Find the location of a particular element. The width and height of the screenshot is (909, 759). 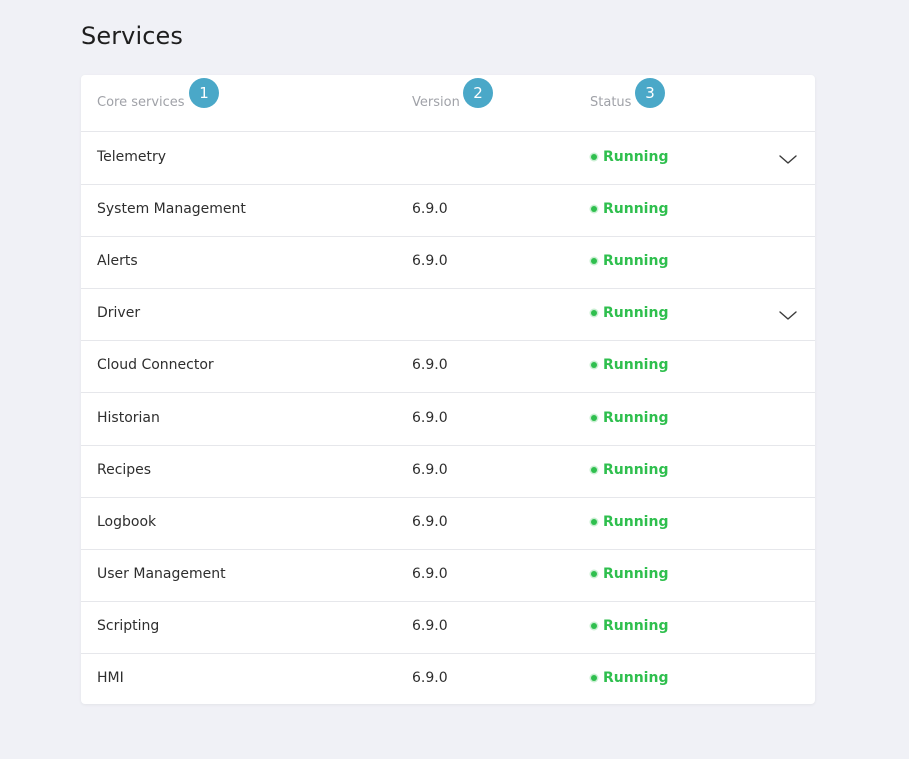

service-name: Driver is located at coordinates (119, 313).